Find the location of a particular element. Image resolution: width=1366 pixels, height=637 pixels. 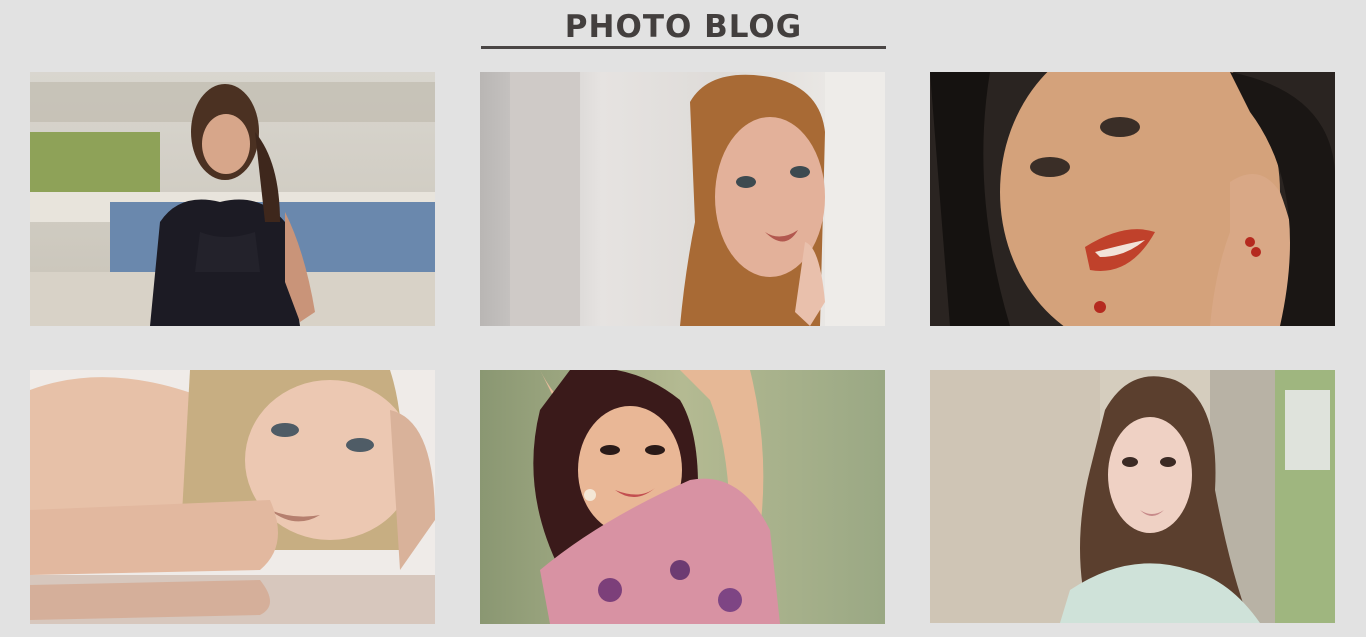

page-title: PHOTO BLOG is located at coordinates (683, 27).